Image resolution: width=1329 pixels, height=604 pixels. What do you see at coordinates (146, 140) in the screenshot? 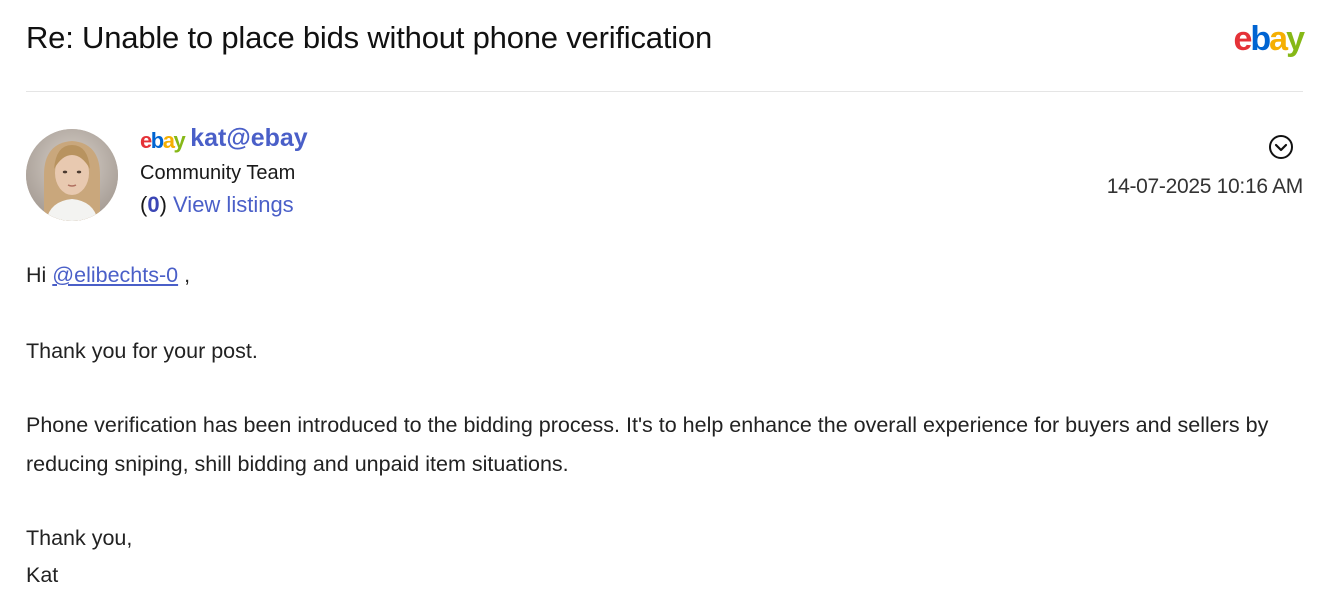
I see `badge-letter-e: e` at bounding box center [146, 140].